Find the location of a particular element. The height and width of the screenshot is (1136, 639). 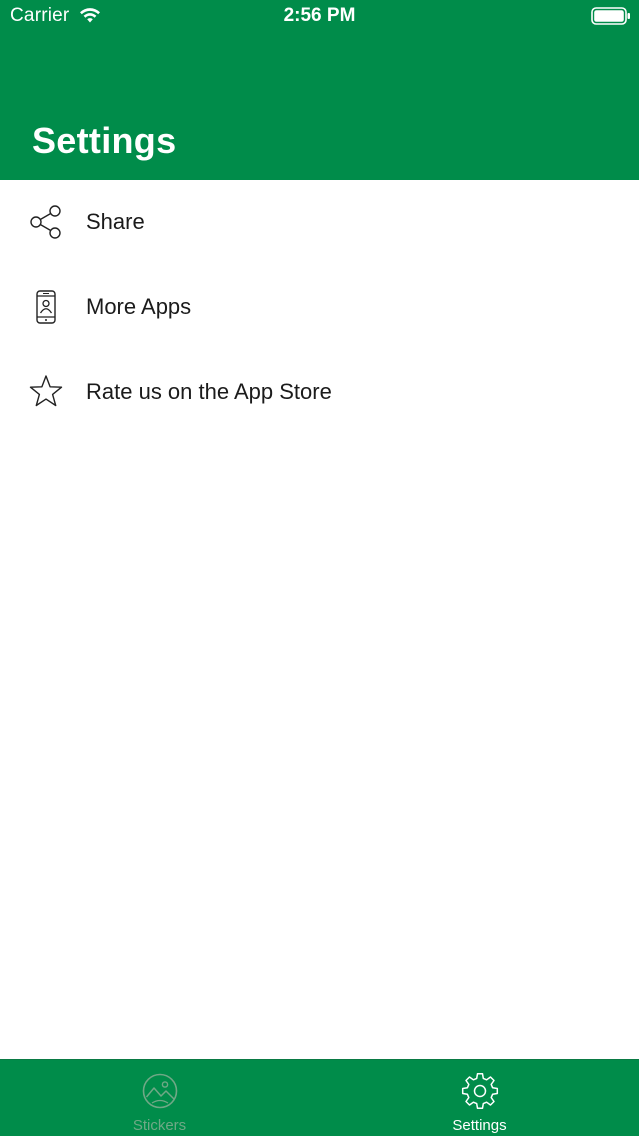

tab-stickers: Stickers is located at coordinates (159, 1098).